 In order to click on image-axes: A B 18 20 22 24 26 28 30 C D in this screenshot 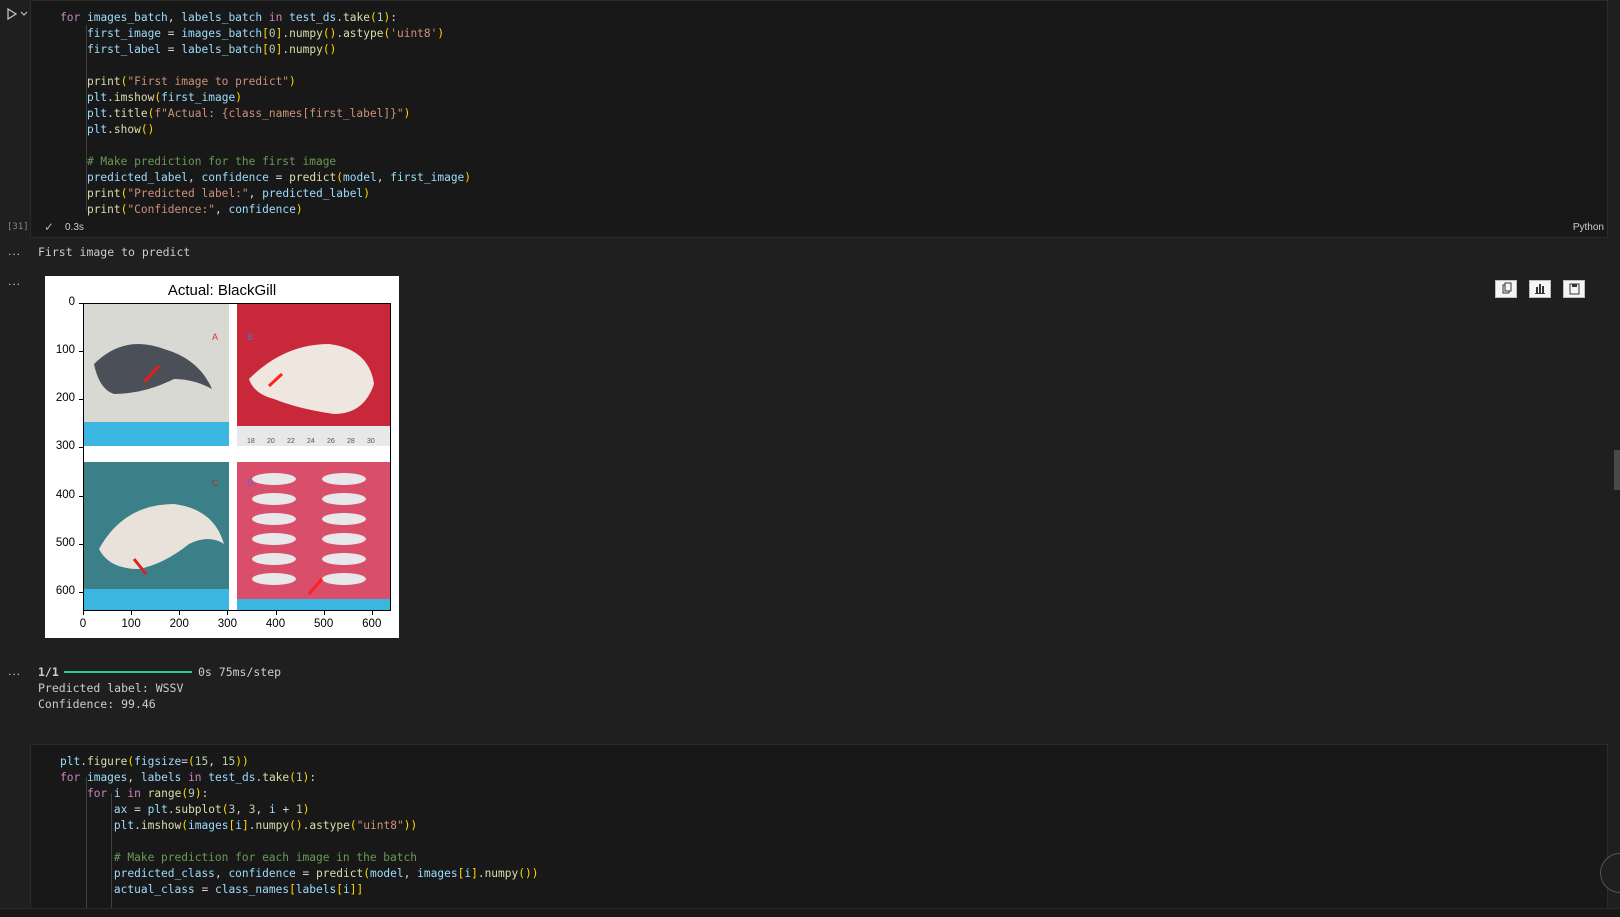, I will do `click(237, 457)`.